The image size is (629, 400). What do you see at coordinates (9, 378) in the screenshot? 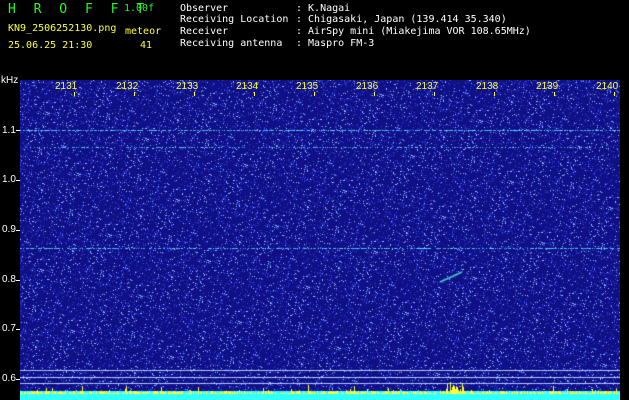
I see `freq-label-0.6: 0.6` at bounding box center [9, 378].